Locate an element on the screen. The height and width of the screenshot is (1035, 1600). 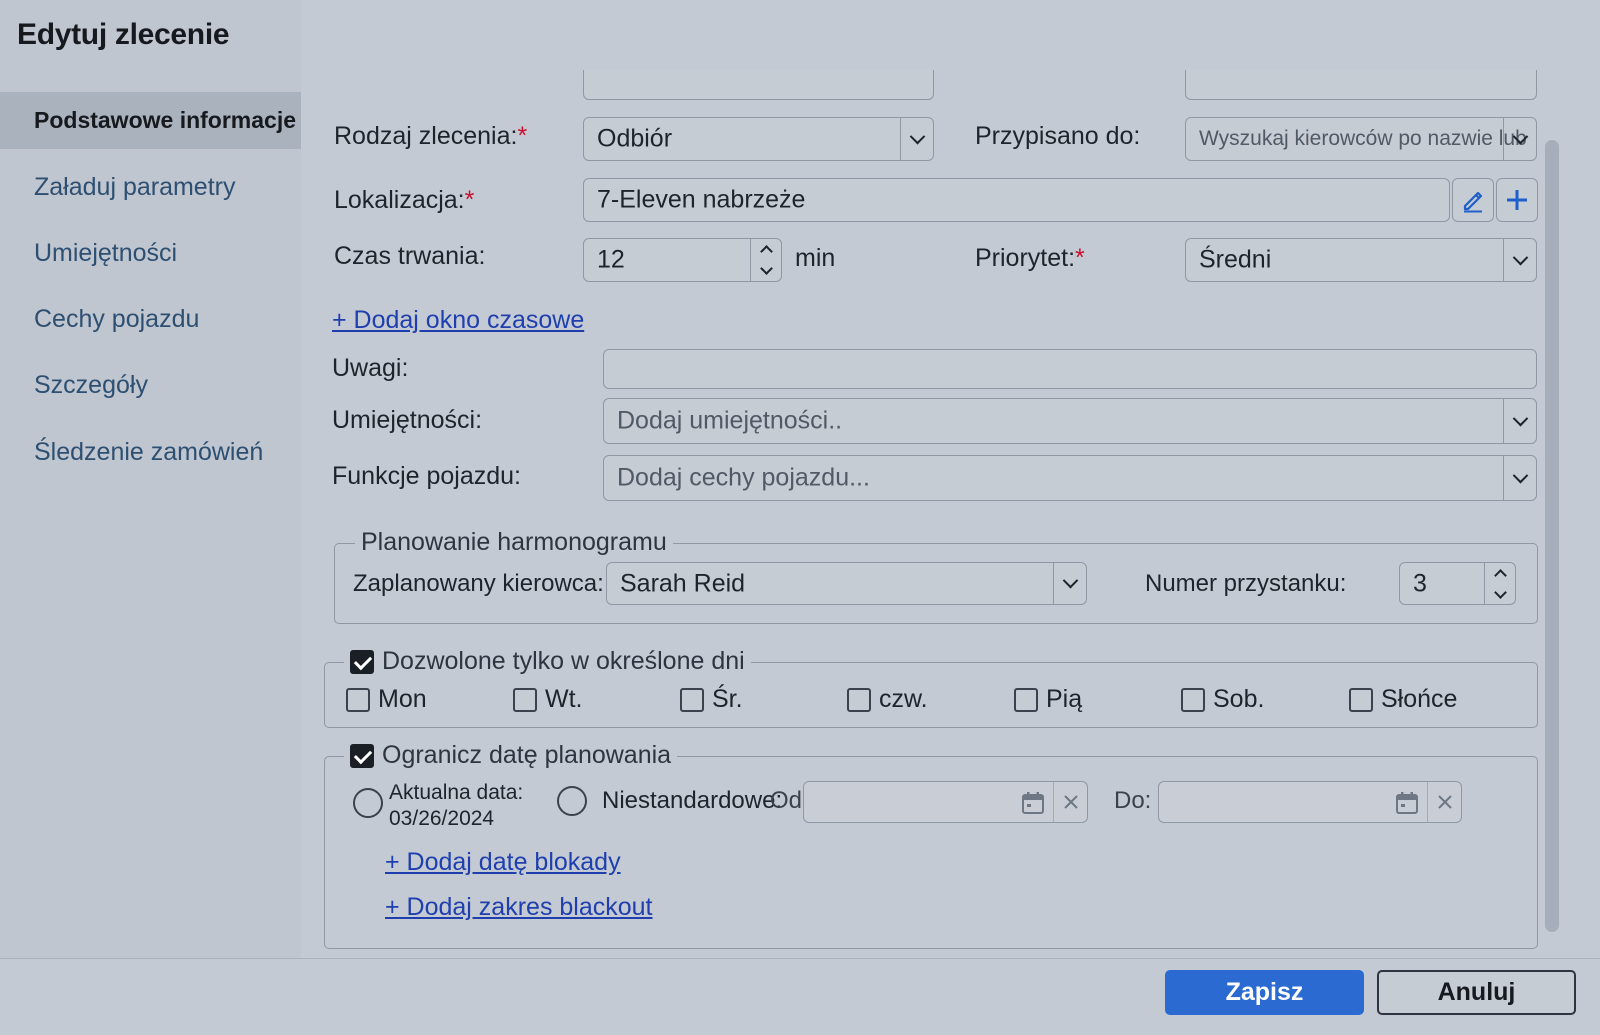
to-date-input is located at coordinates (1310, 802).